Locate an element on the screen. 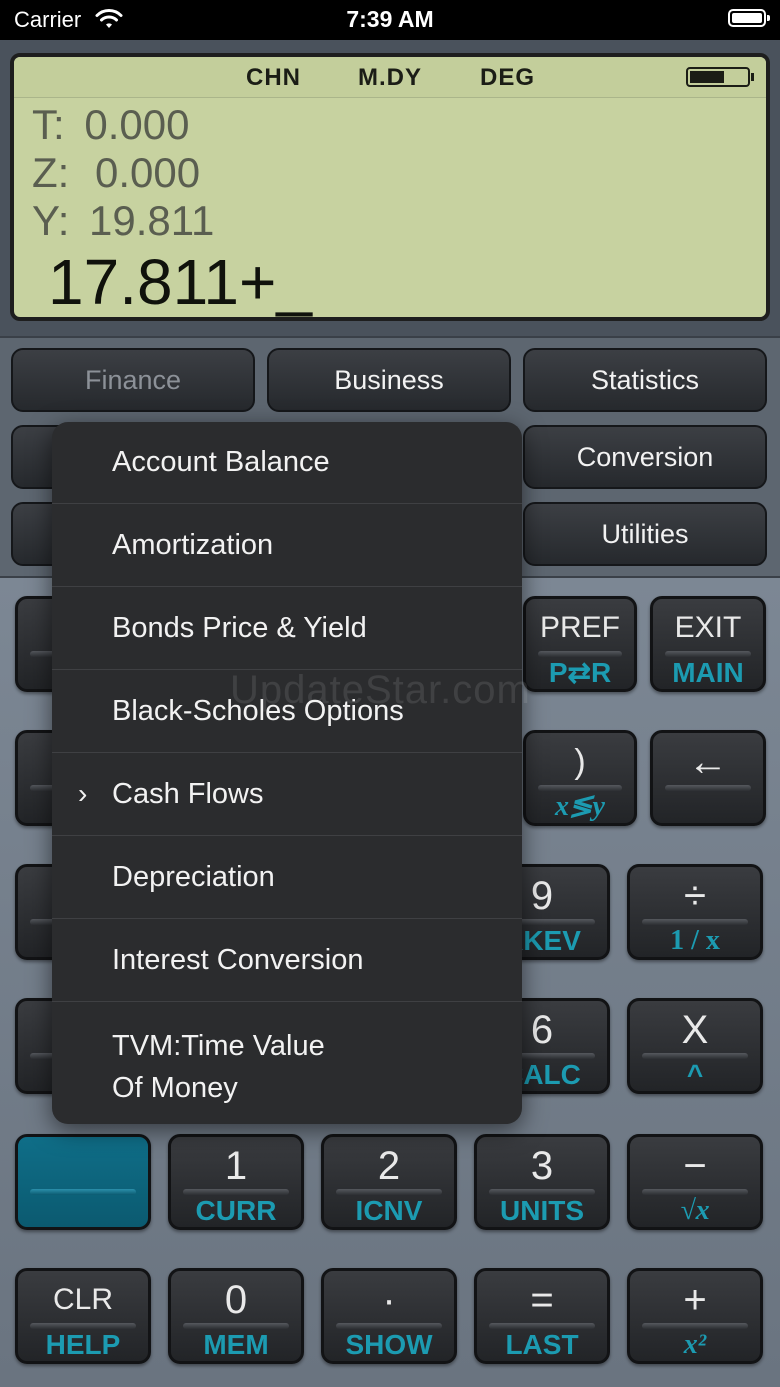  key-label: 1 is located at coordinates (236, 1166).